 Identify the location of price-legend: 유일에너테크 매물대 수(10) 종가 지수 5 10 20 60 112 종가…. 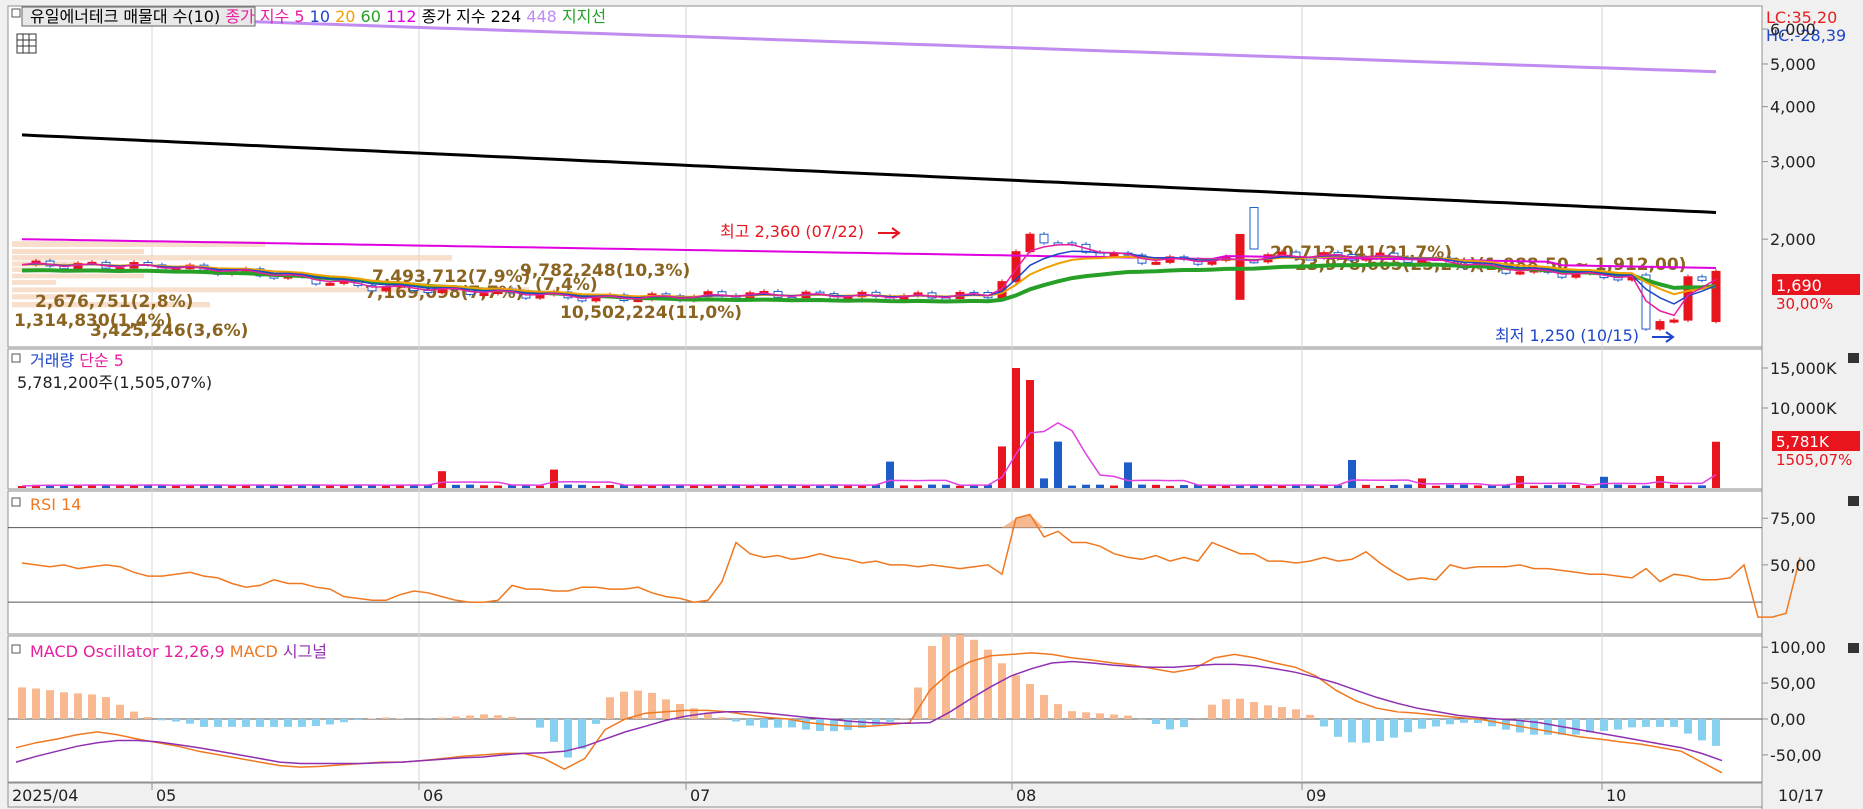
(308, 16).